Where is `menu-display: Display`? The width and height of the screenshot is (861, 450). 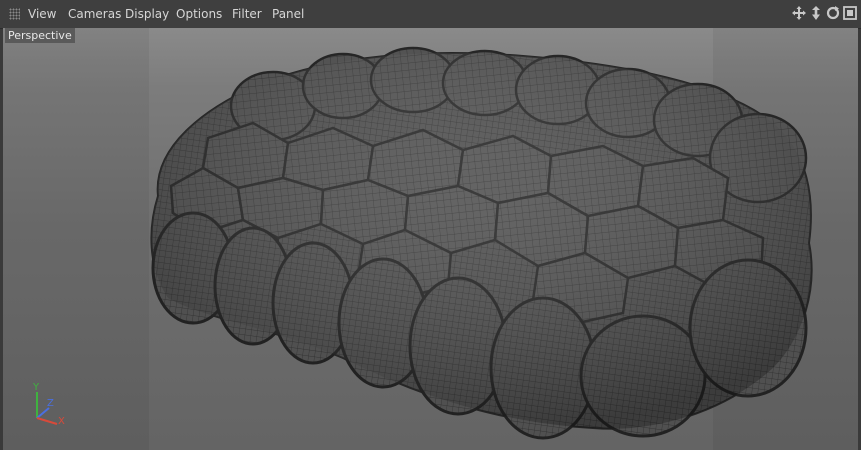
menu-display: Display is located at coordinates (147, 14).